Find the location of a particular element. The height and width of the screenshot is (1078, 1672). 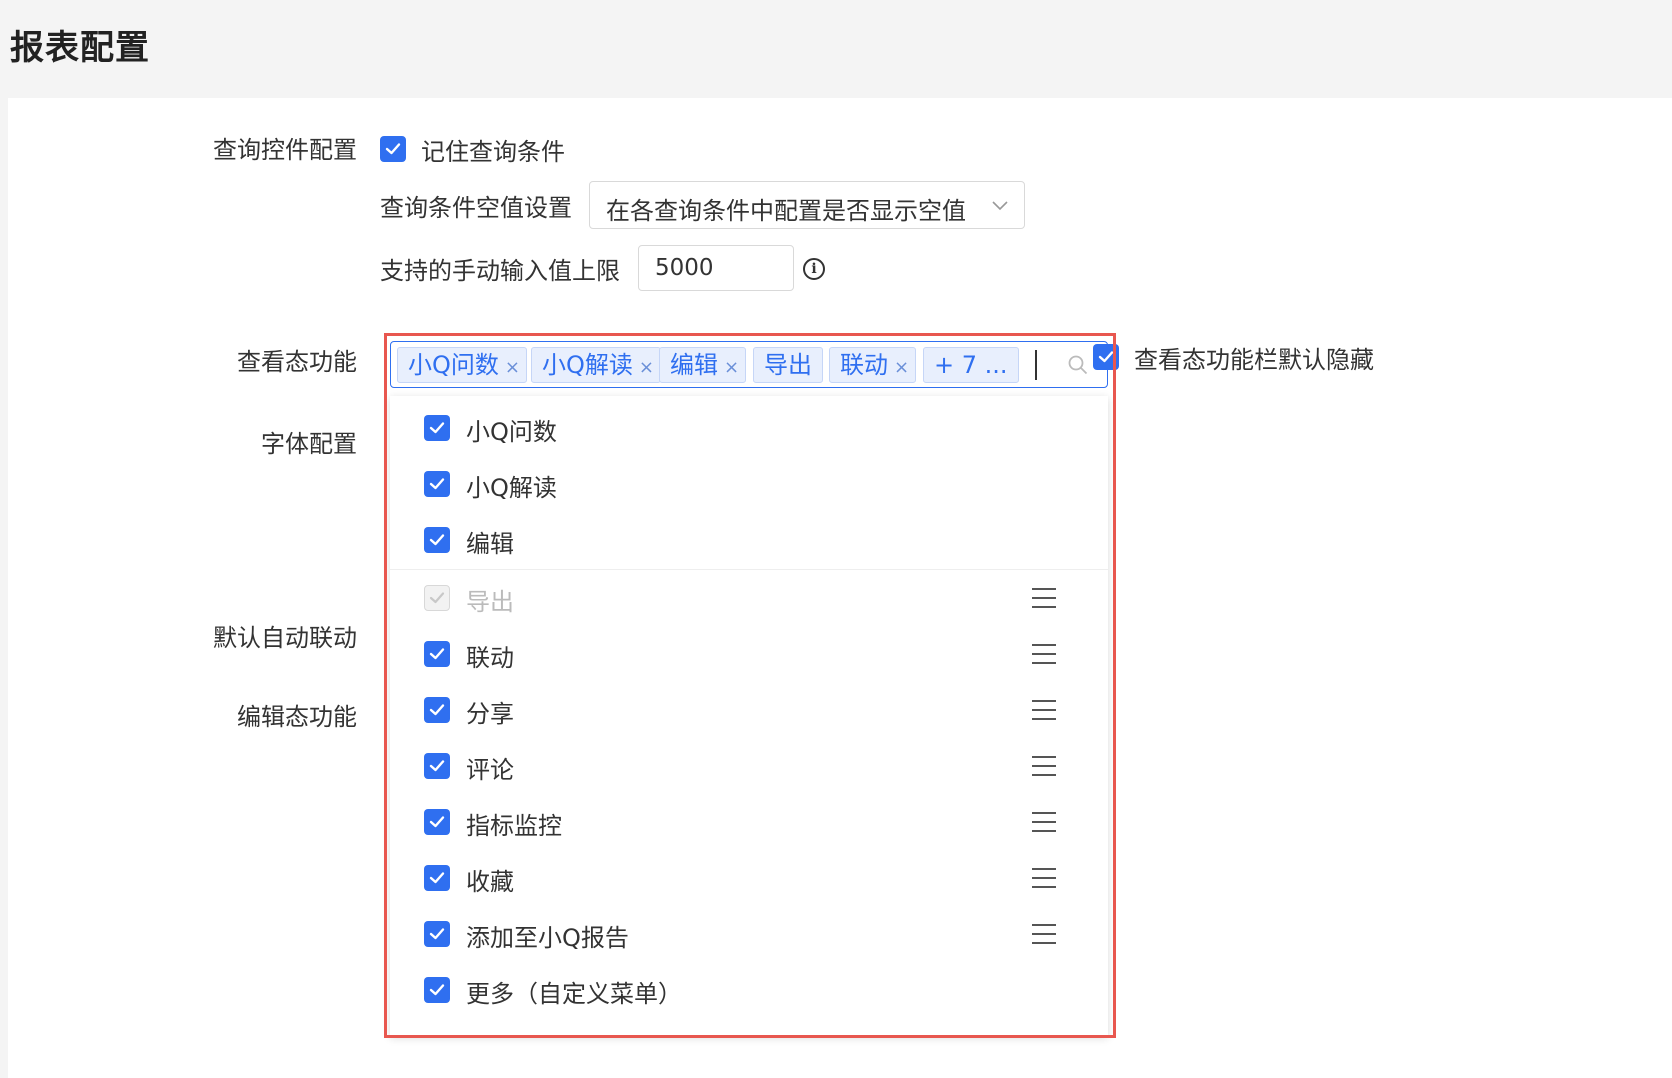

query-config-label: 查询控件配置 is located at coordinates (285, 150).